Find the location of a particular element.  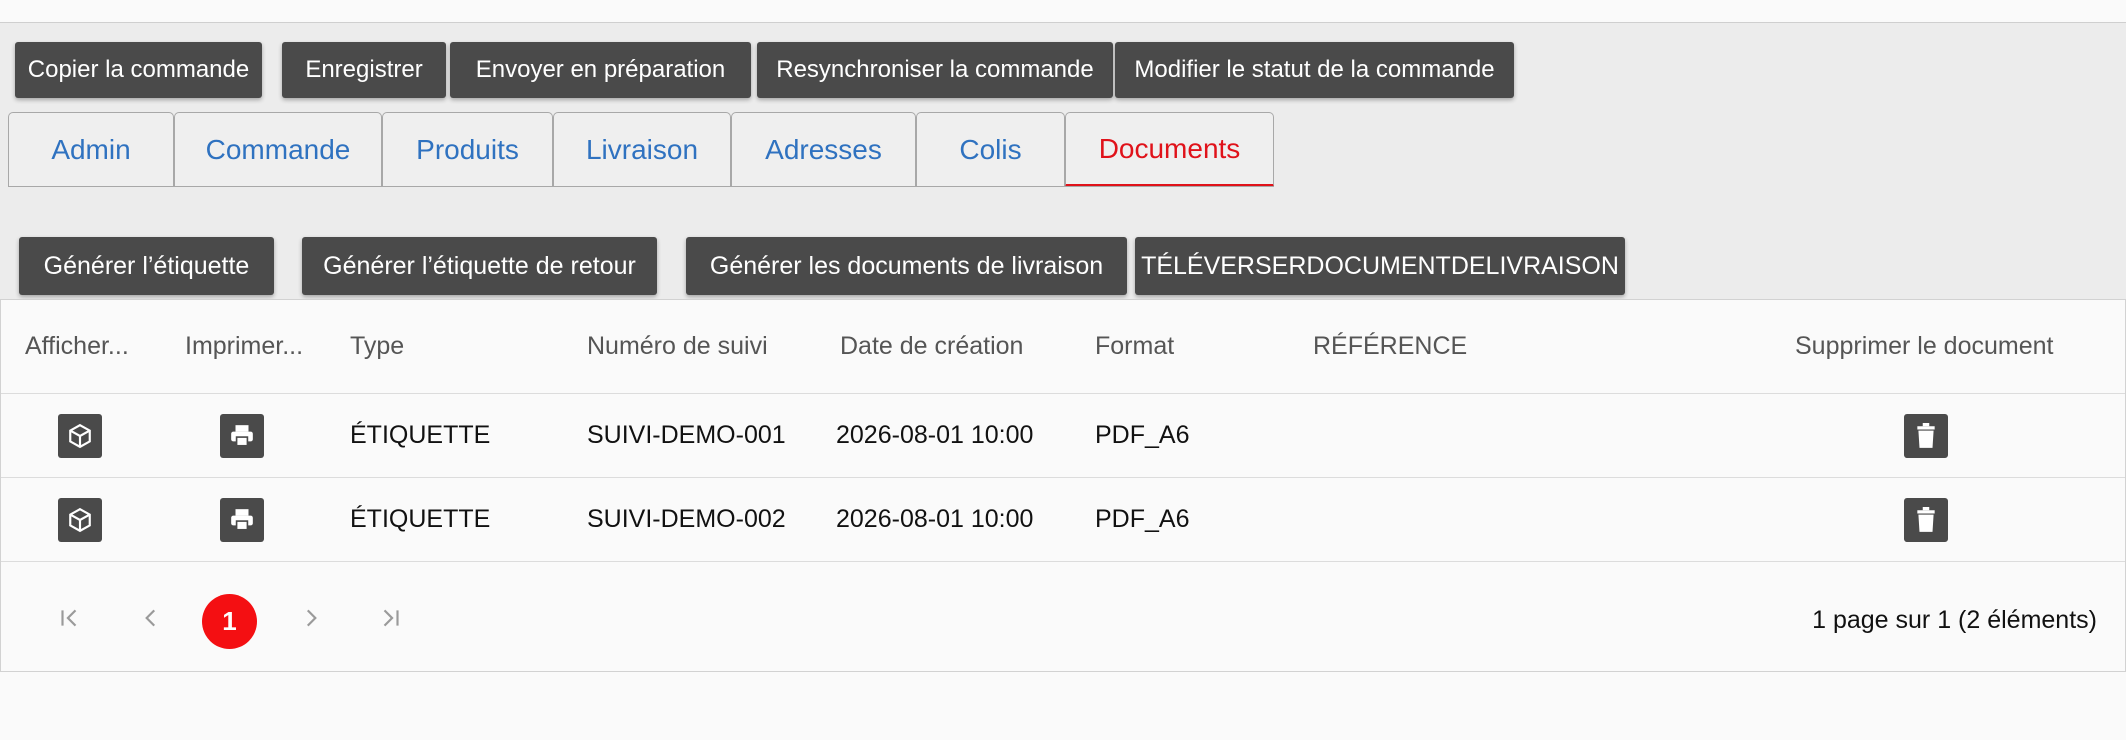

copy-order-button: Copier la commande is located at coordinates (138, 70).